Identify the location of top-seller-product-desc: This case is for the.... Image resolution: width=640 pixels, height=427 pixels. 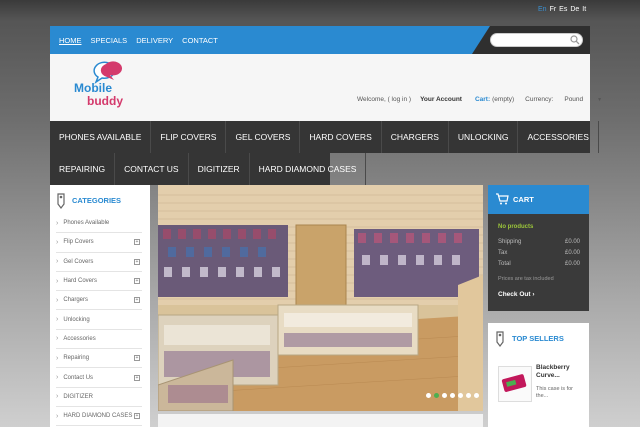
(554, 392).